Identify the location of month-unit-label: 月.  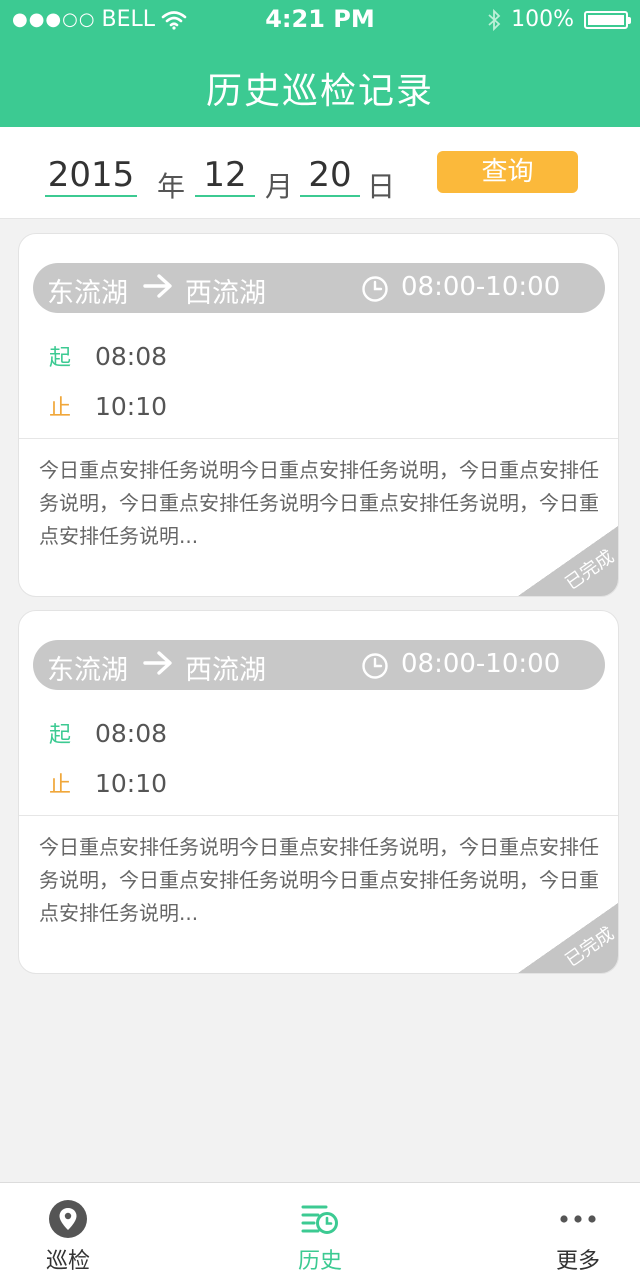
(279, 186).